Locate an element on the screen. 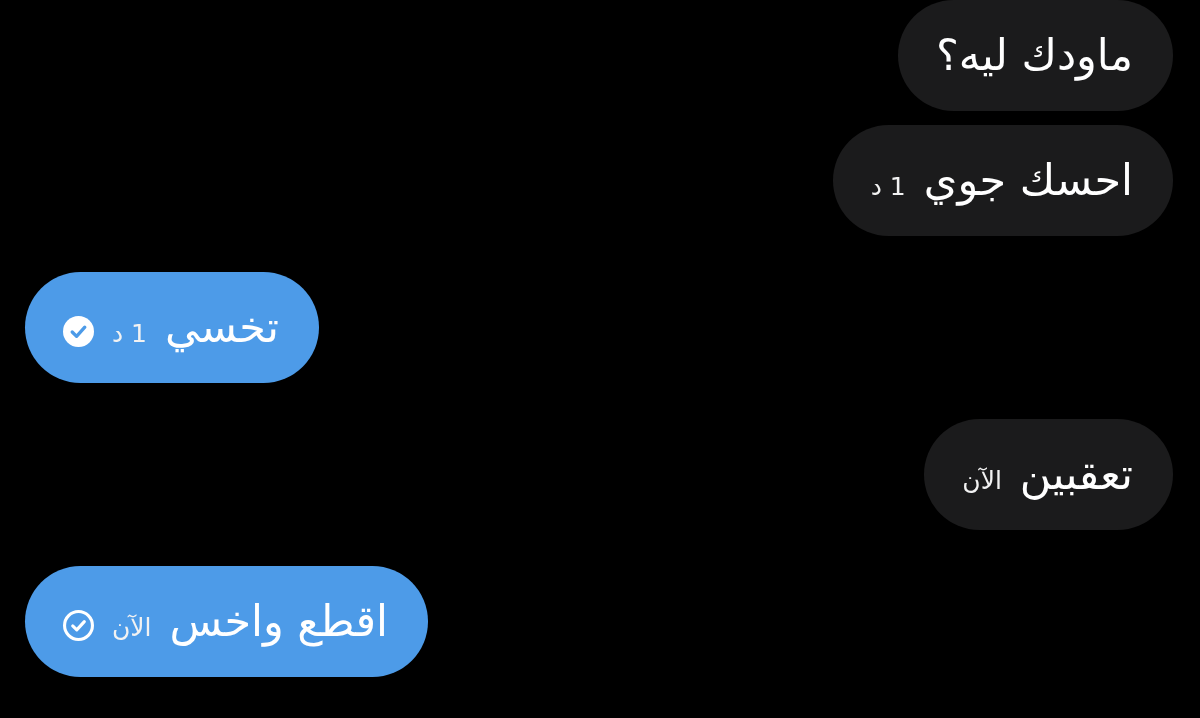 The height and width of the screenshot is (718, 1200). message-text: تخسي is located at coordinates (222, 327).